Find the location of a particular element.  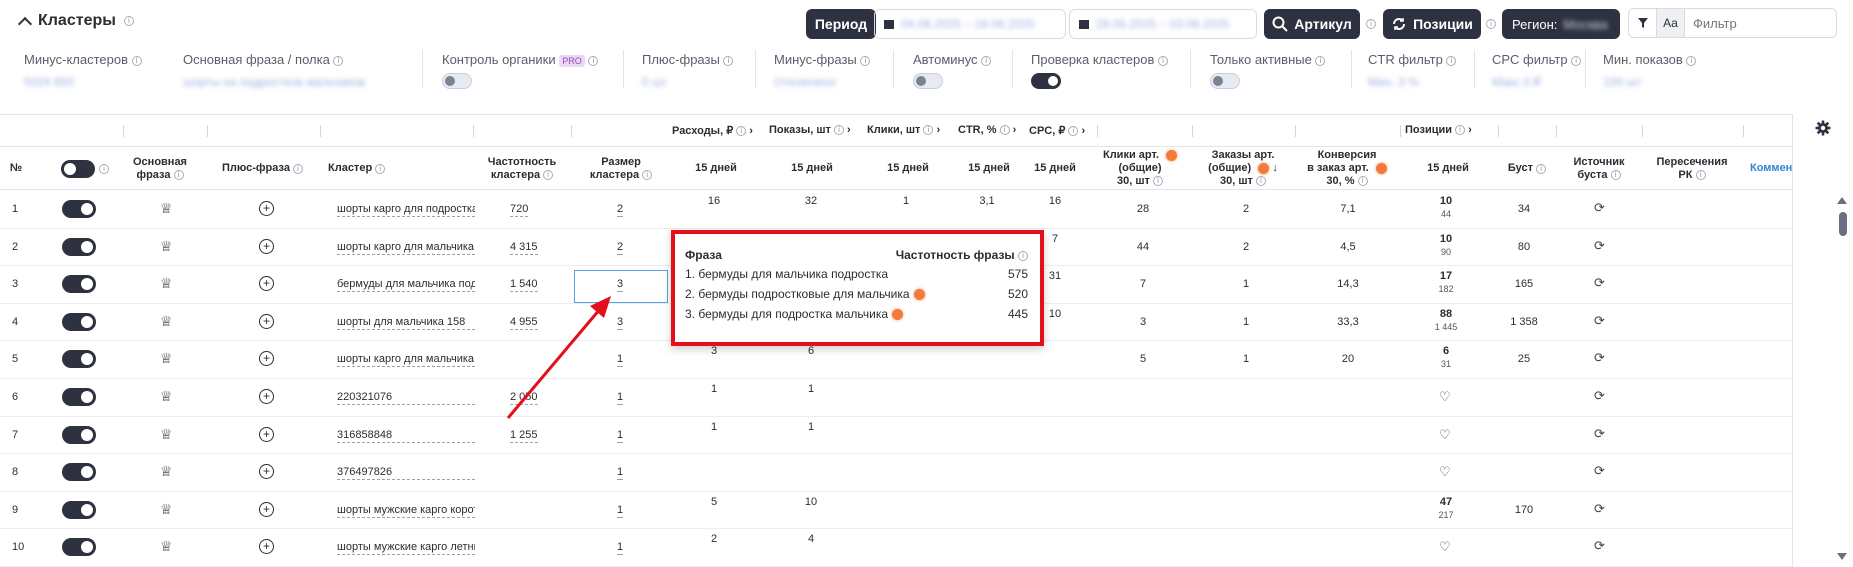

col-ctr-15d: 15 дней is located at coordinates (989, 168).